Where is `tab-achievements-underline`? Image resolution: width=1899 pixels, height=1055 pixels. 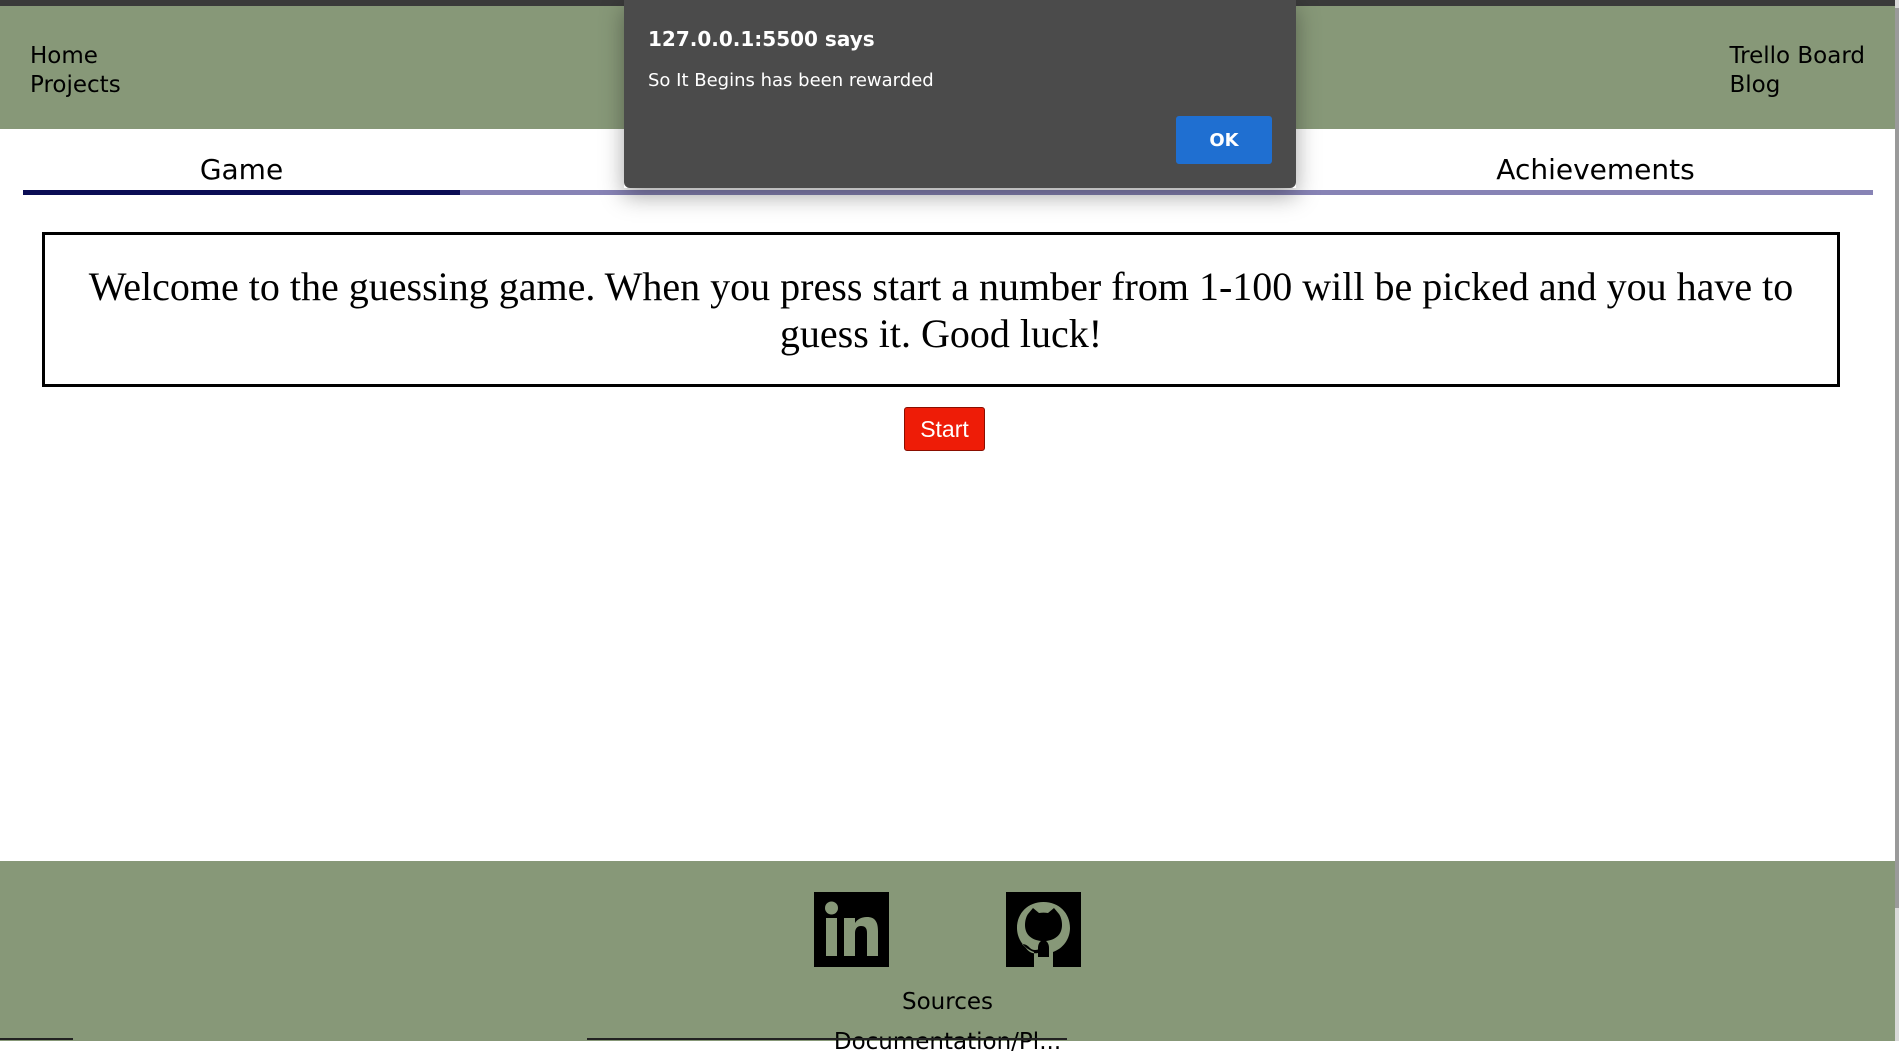
tab-achievements-underline is located at coordinates (1595, 192).